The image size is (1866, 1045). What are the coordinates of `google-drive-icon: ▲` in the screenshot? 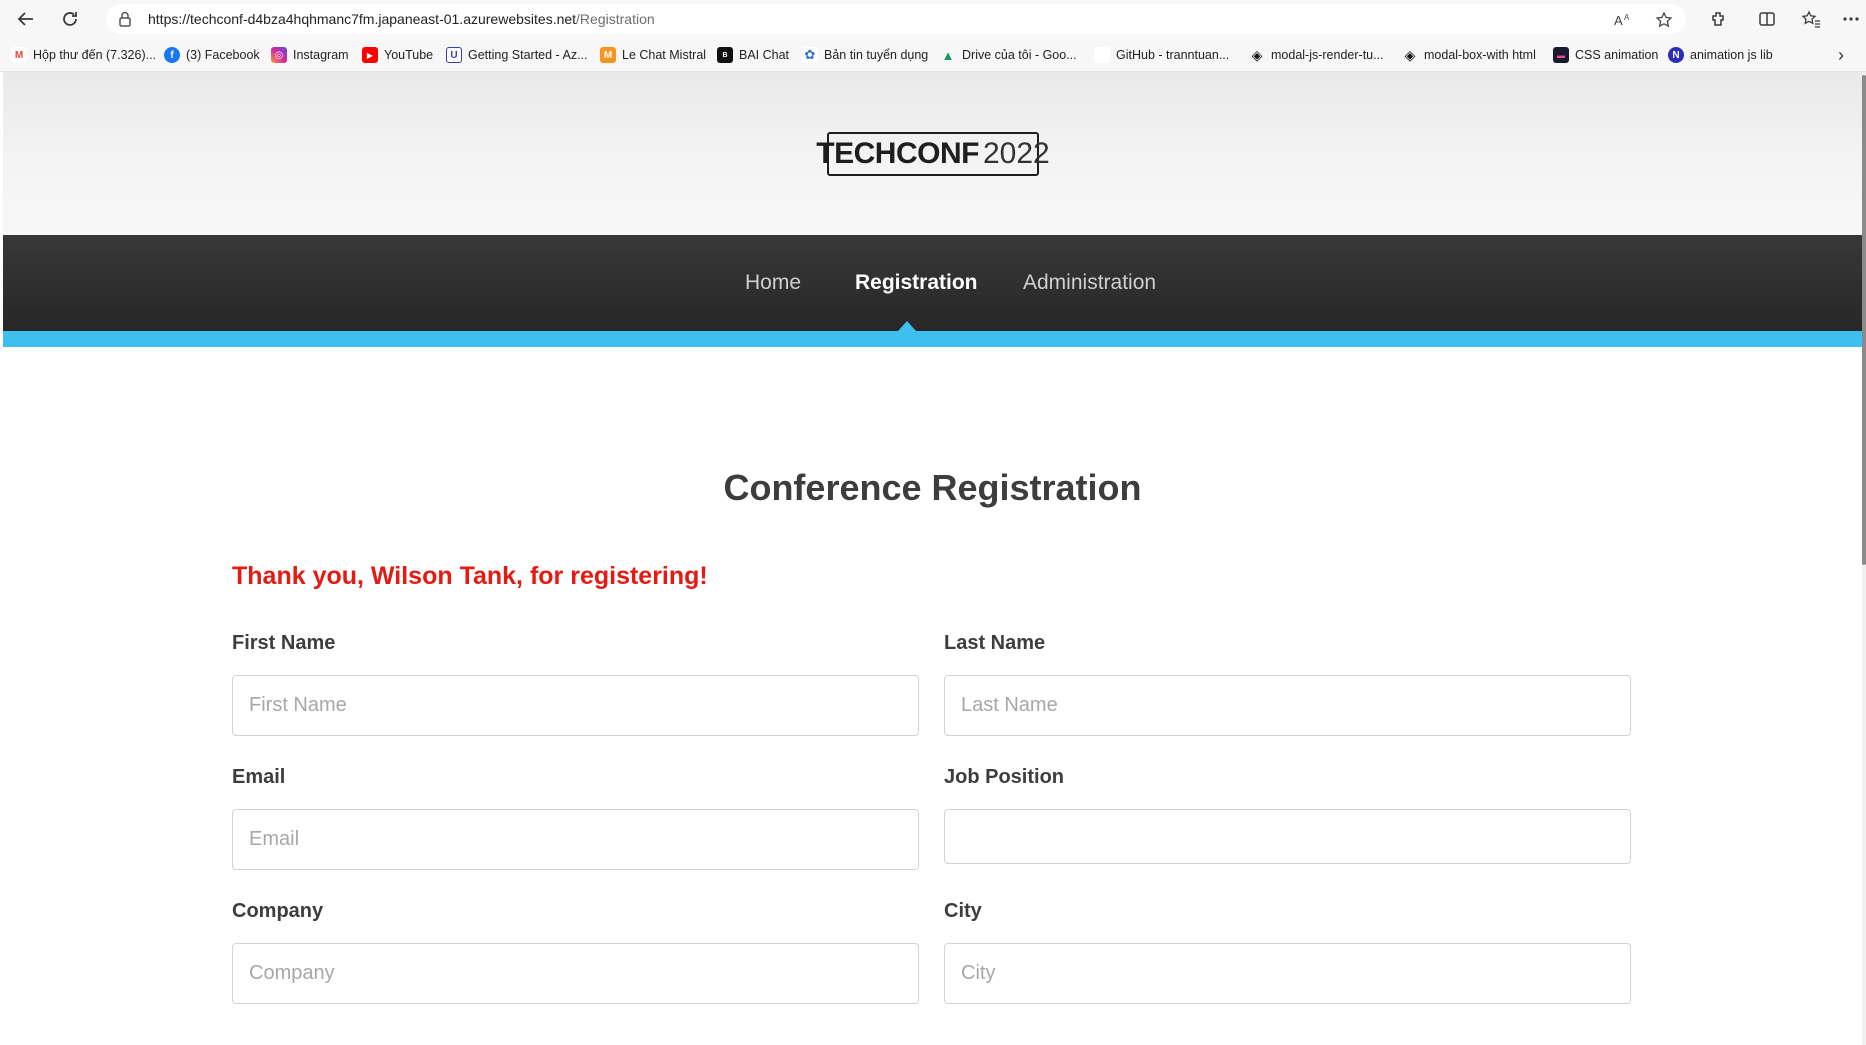 It's located at (948, 55).